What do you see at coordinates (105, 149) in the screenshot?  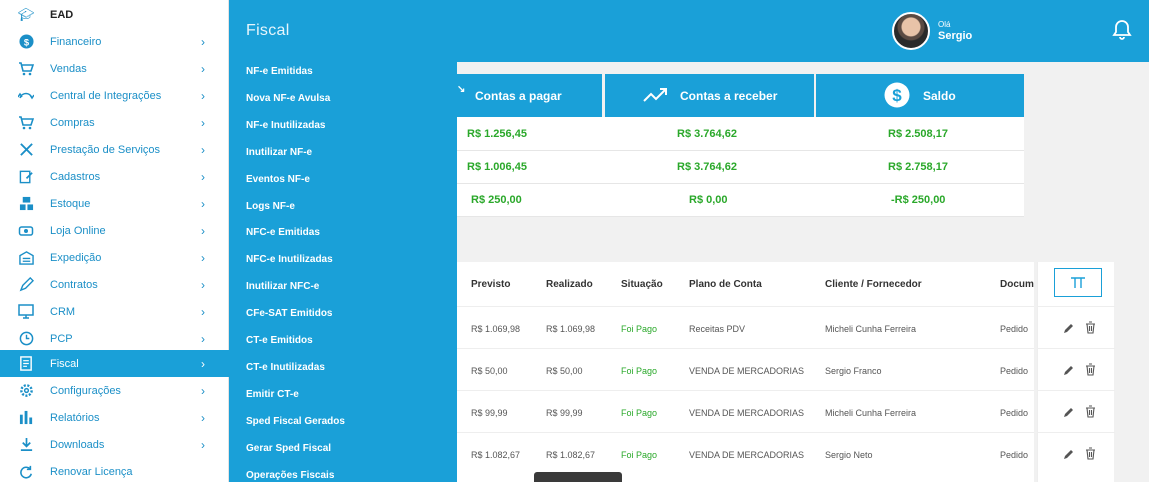 I see `sidebar-item-label: Prestação de Serviços` at bounding box center [105, 149].